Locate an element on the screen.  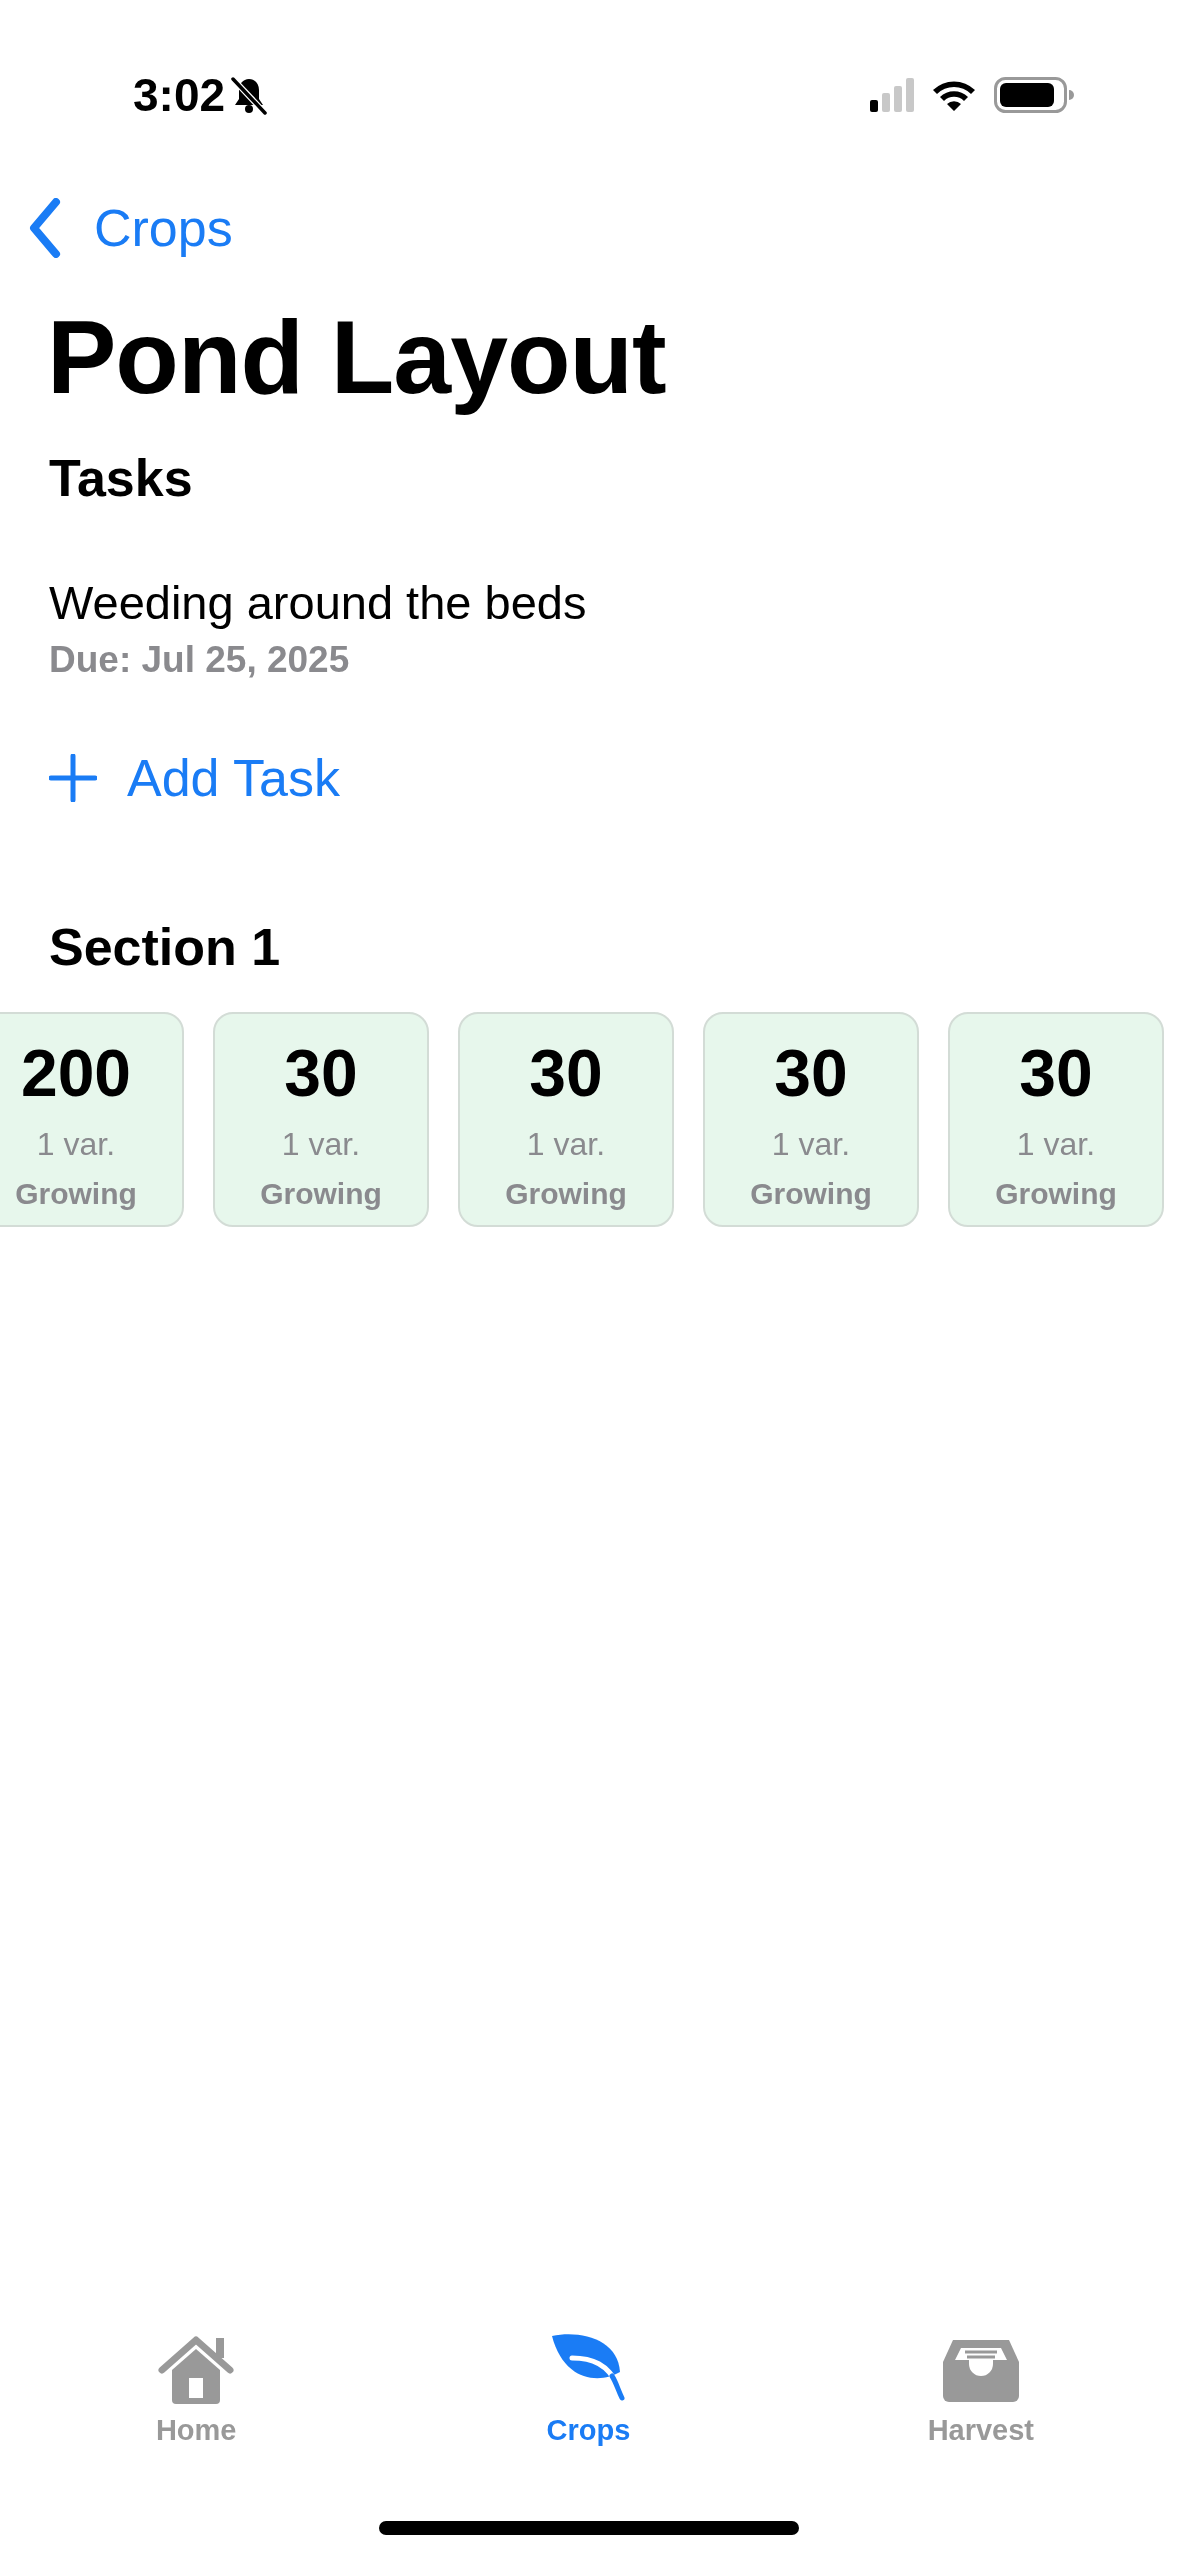
back-button: Crops is located at coordinates (129, 228).